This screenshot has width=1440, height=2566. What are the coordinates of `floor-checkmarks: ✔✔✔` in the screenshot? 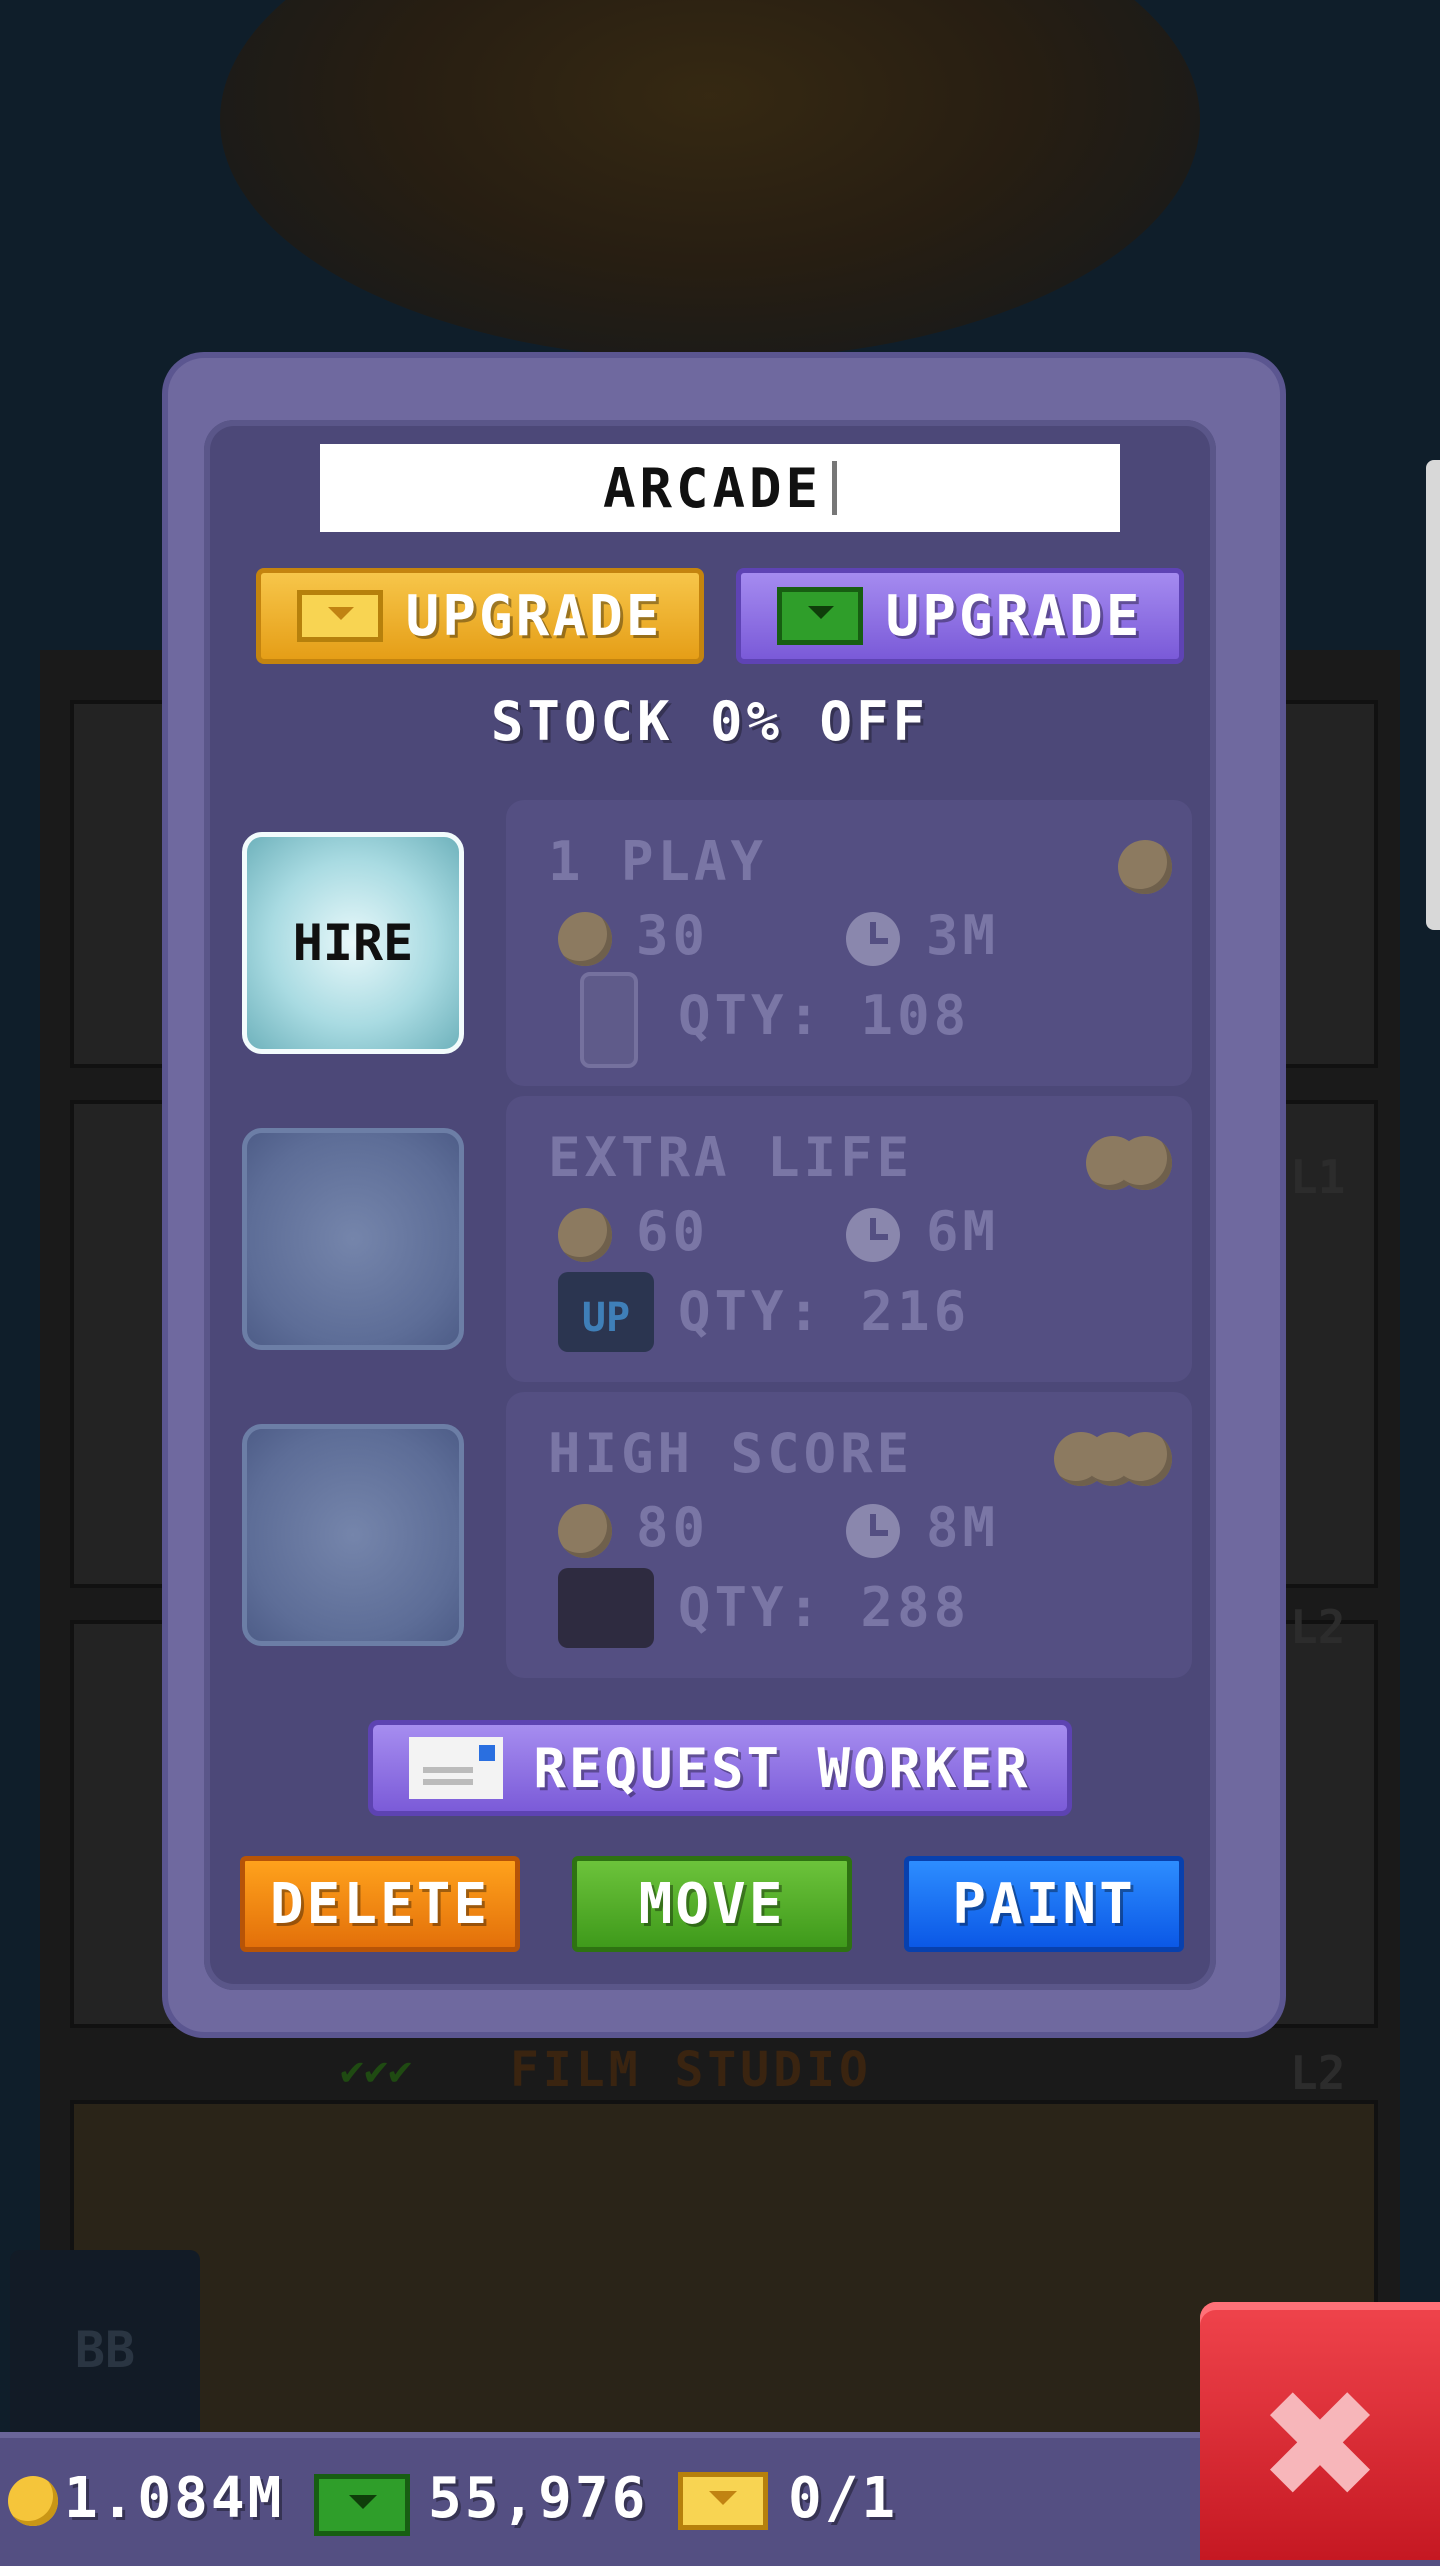 It's located at (376, 2071).